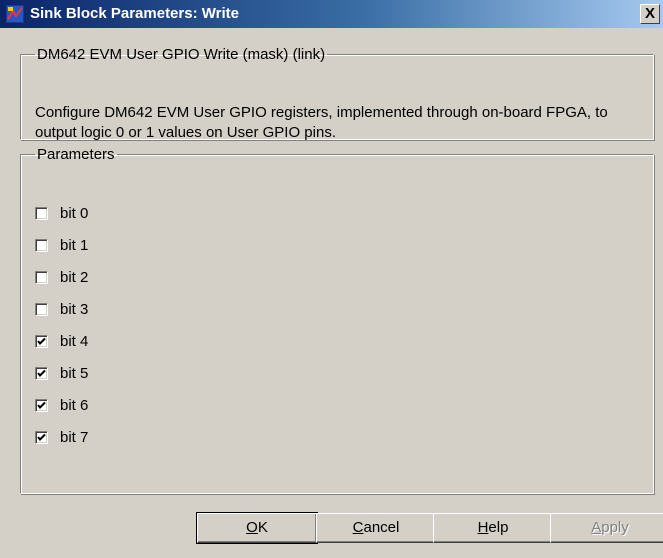  I want to click on ok-button: OK, so click(257, 528).